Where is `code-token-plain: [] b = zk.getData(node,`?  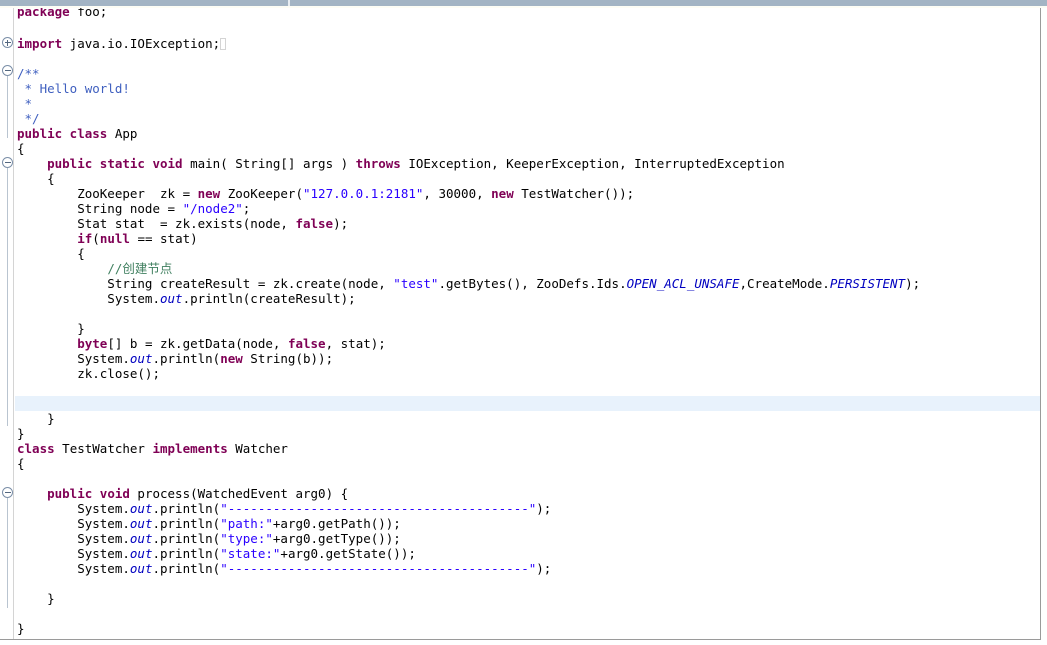 code-token-plain: [] b = zk.getData(node, is located at coordinates (197, 343).